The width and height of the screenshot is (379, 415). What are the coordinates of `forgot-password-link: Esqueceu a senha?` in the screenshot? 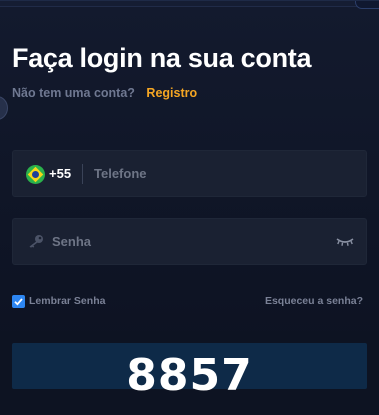 It's located at (314, 301).